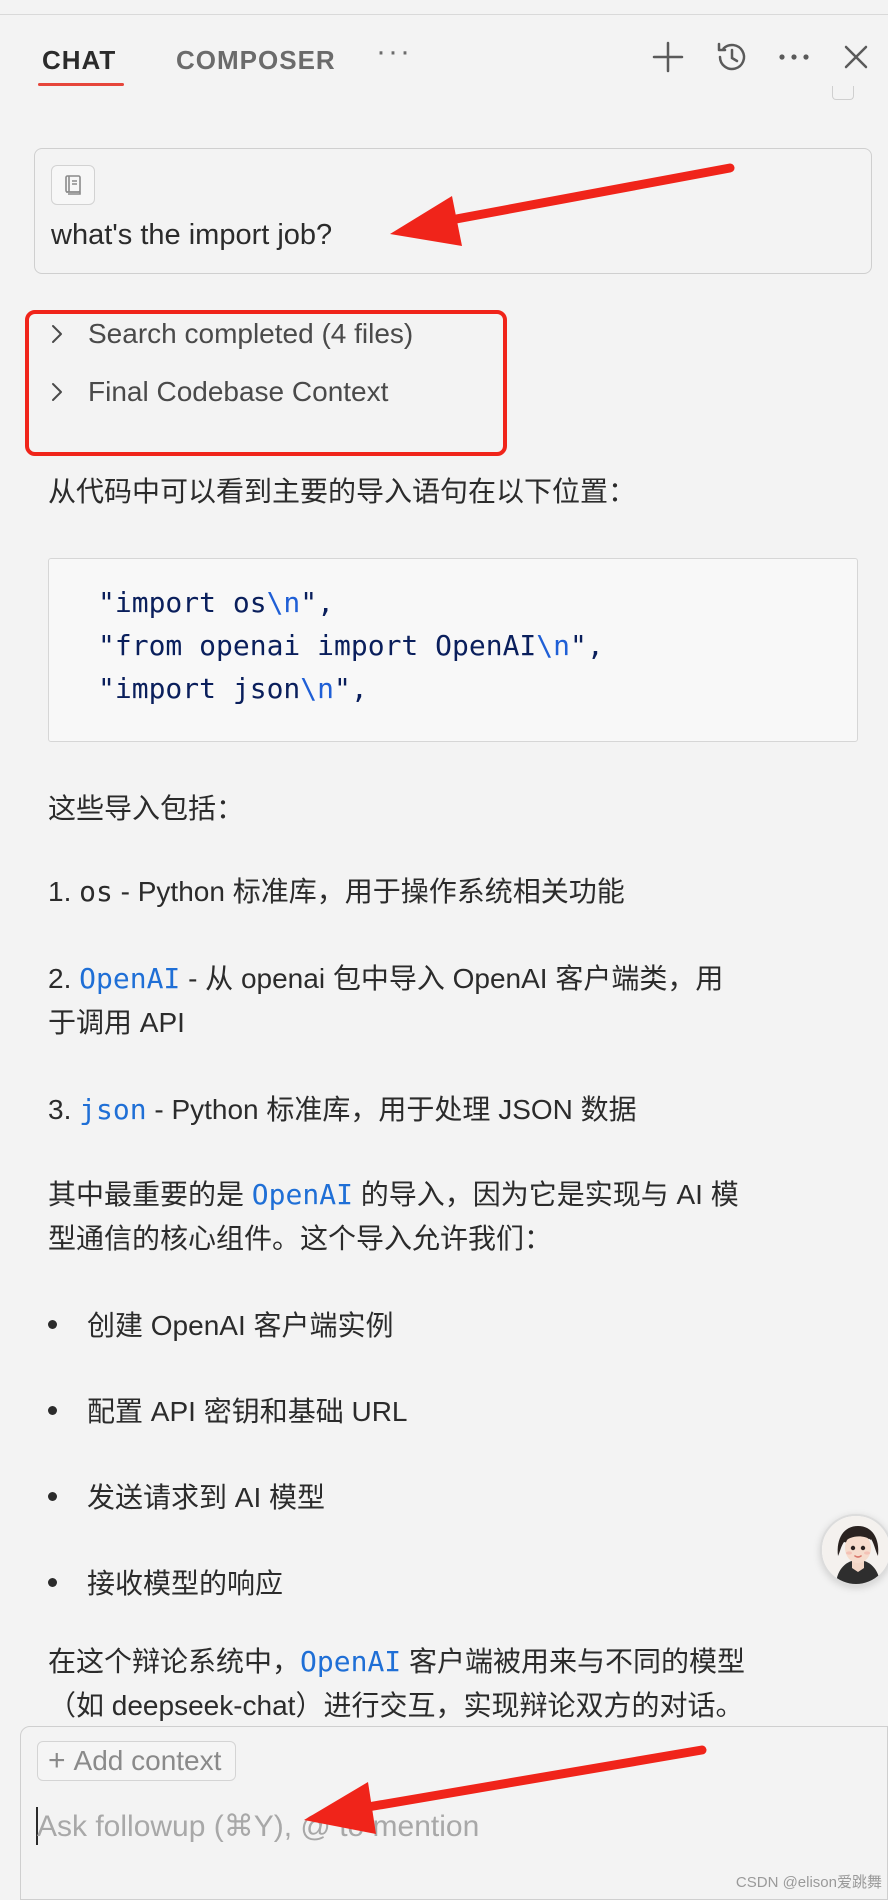 This screenshot has width=888, height=1900. Describe the element at coordinates (186, 1496) in the screenshot. I see `bullet-item: 发送请求到 AI 模型` at that location.